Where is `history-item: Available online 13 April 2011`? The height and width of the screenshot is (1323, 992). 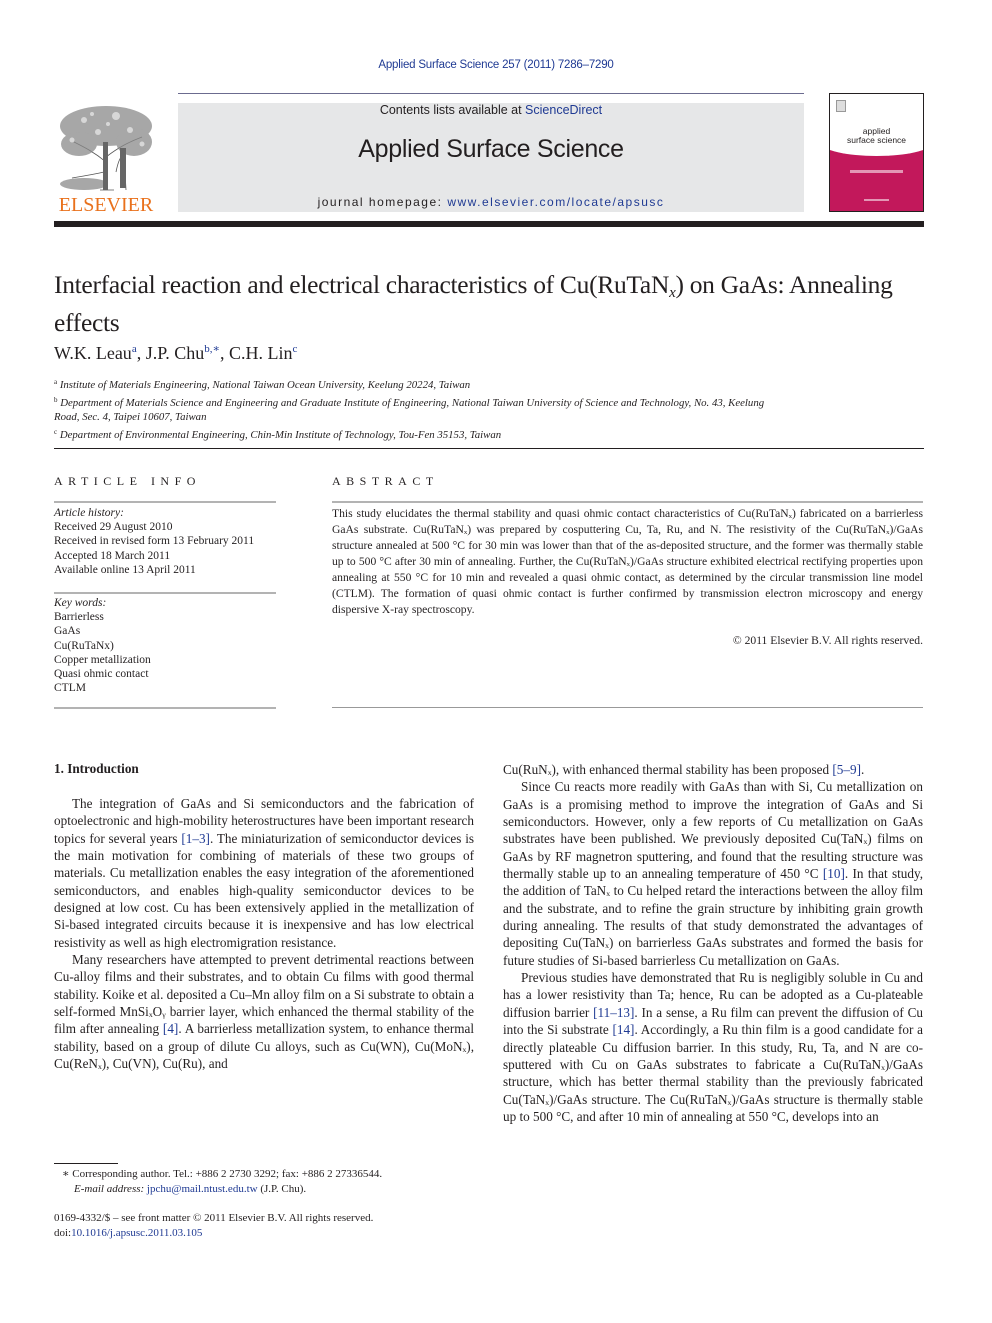
history-item: Available online 13 April 2011 is located at coordinates (125, 569).